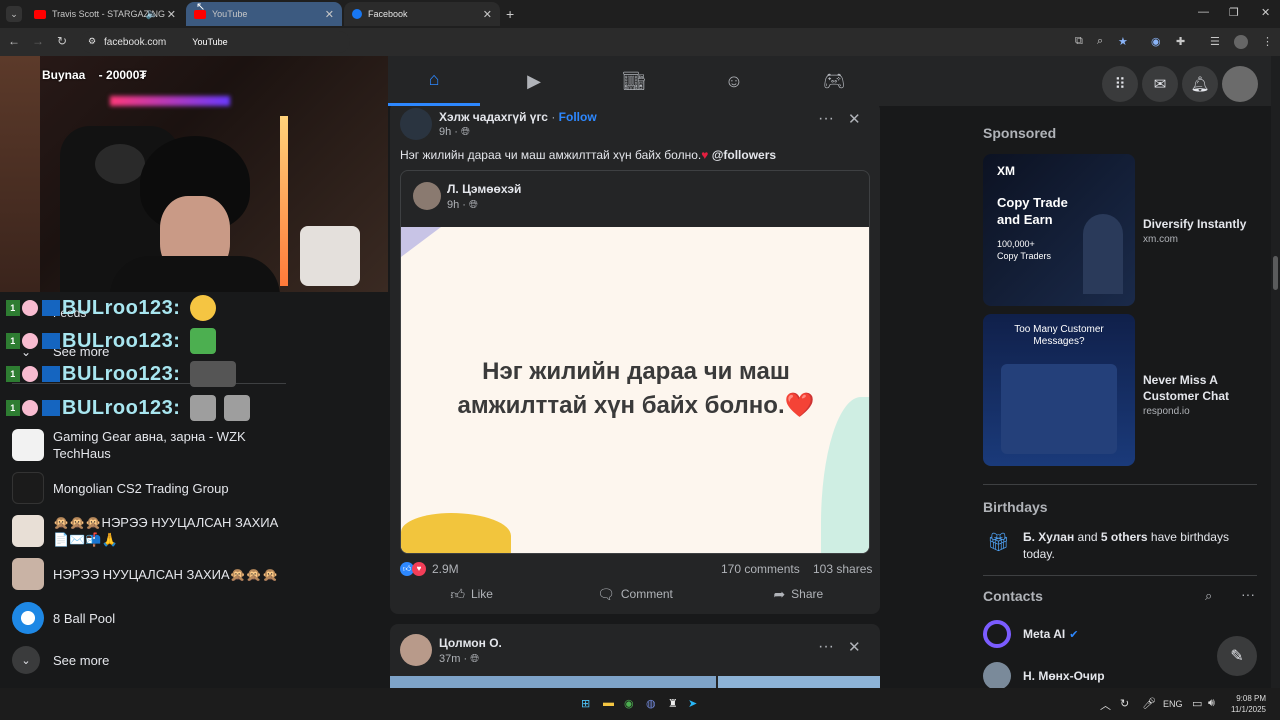 The width and height of the screenshot is (1280, 720). Describe the element at coordinates (427, 196) in the screenshot. I see `shared-author-avatar` at that location.